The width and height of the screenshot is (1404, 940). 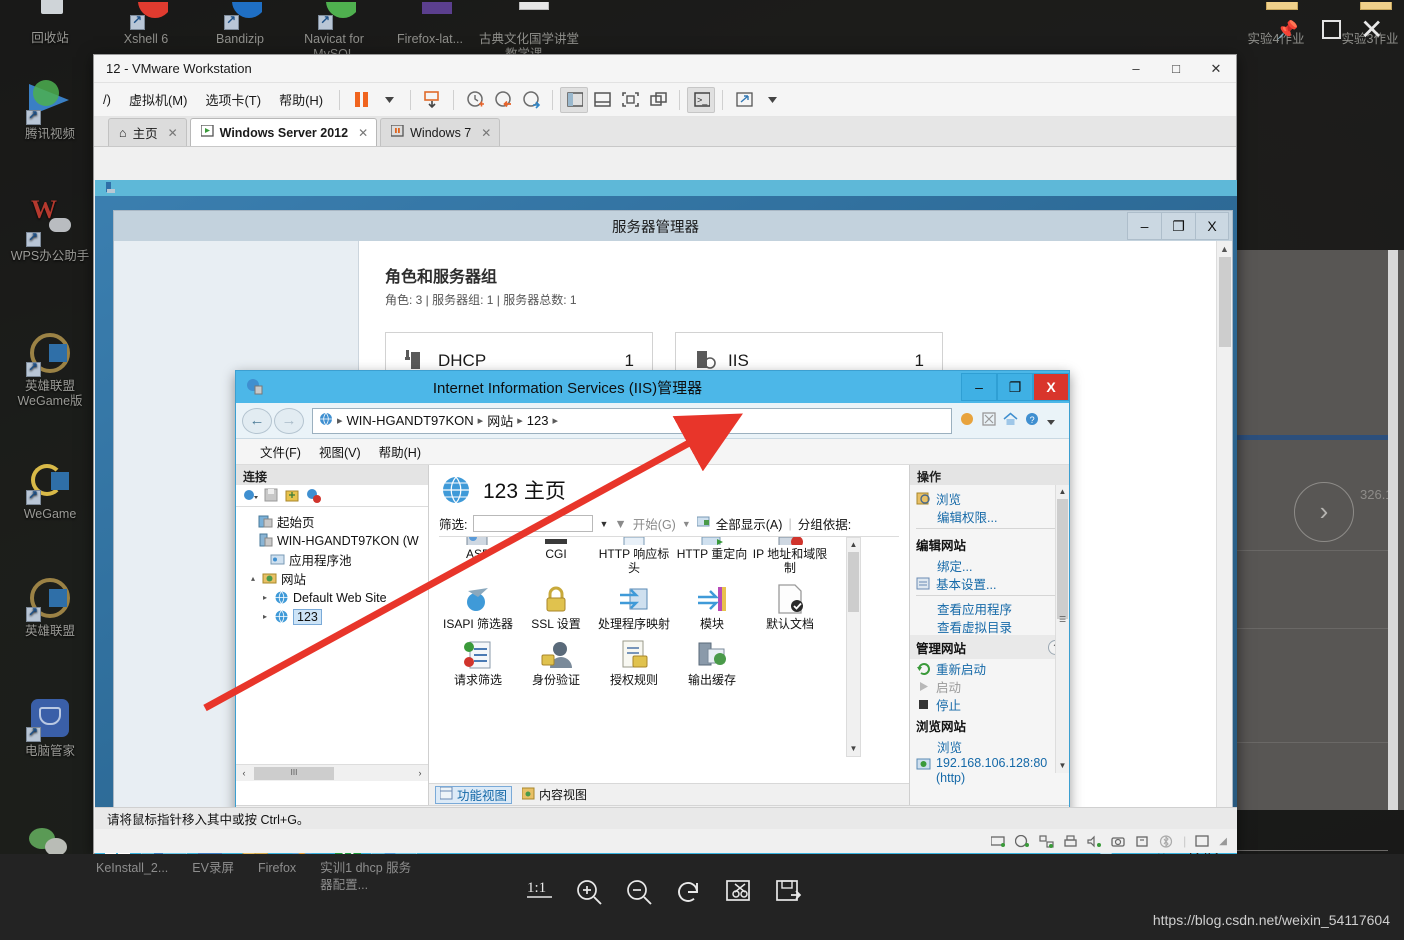 What do you see at coordinates (335, 597) in the screenshot?
I see `tree-node-default-web-site: ▸ Default Web Site` at bounding box center [335, 597].